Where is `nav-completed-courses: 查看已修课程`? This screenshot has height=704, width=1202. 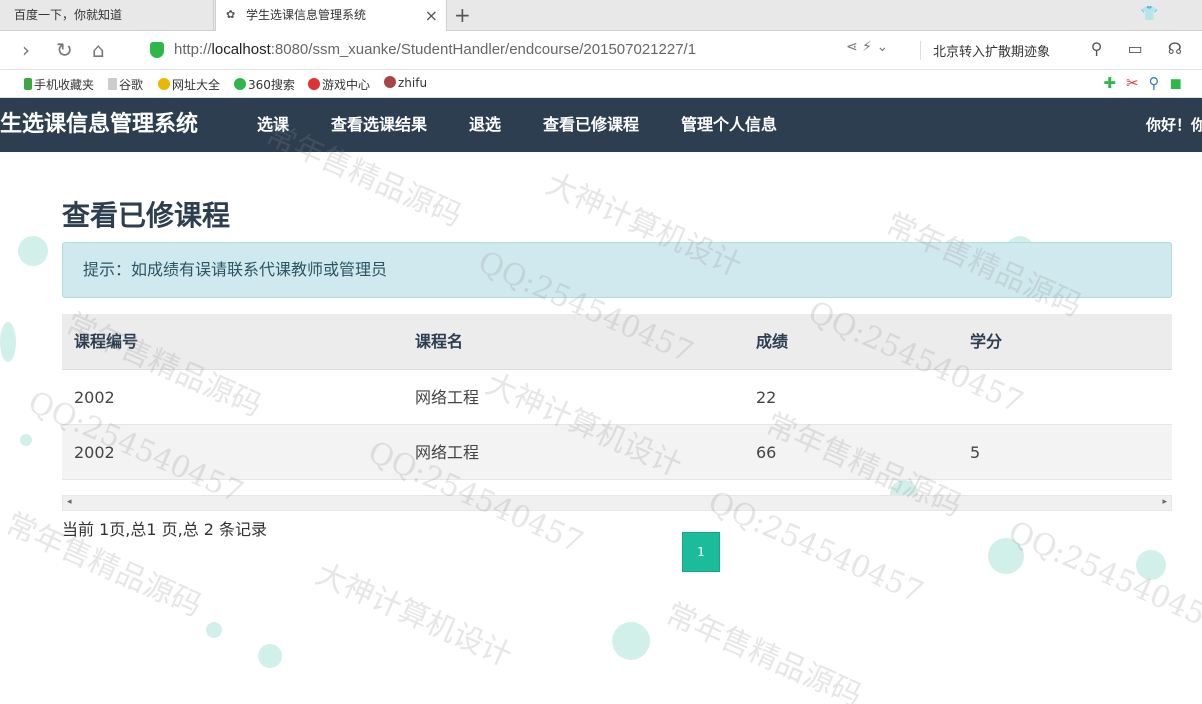 nav-completed-courses: 查看已修课程 is located at coordinates (591, 125).